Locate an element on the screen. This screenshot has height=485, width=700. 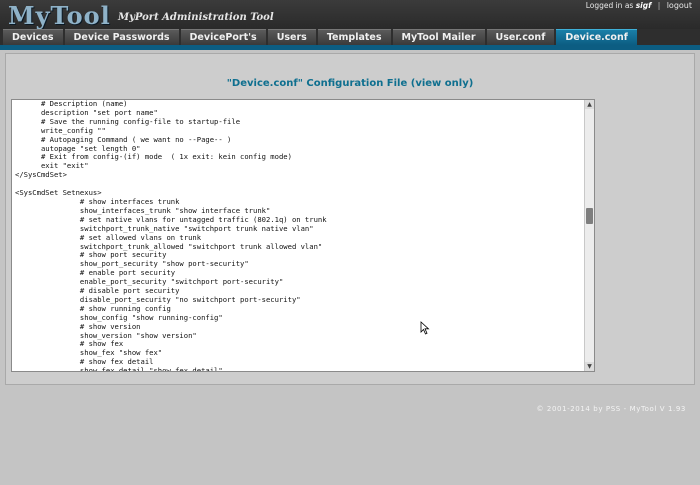
scroll-down-icon: ▼ is located at coordinates (589, 366).